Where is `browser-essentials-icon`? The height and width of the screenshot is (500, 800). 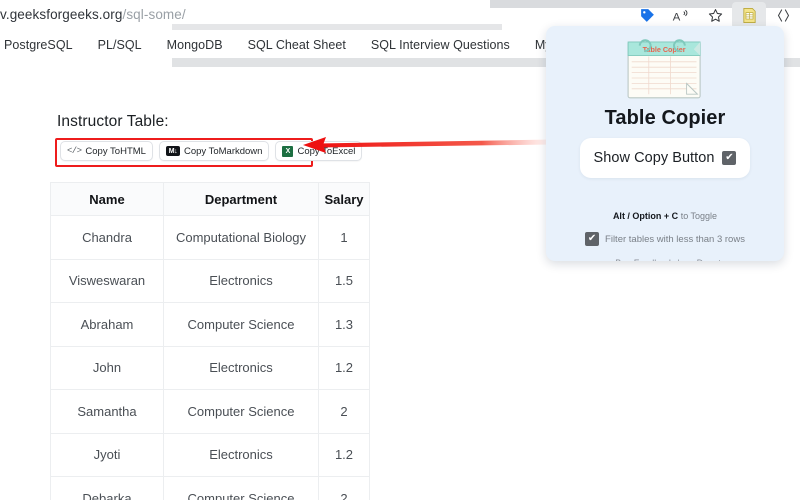
browser-essentials-icon is located at coordinates (783, 15).